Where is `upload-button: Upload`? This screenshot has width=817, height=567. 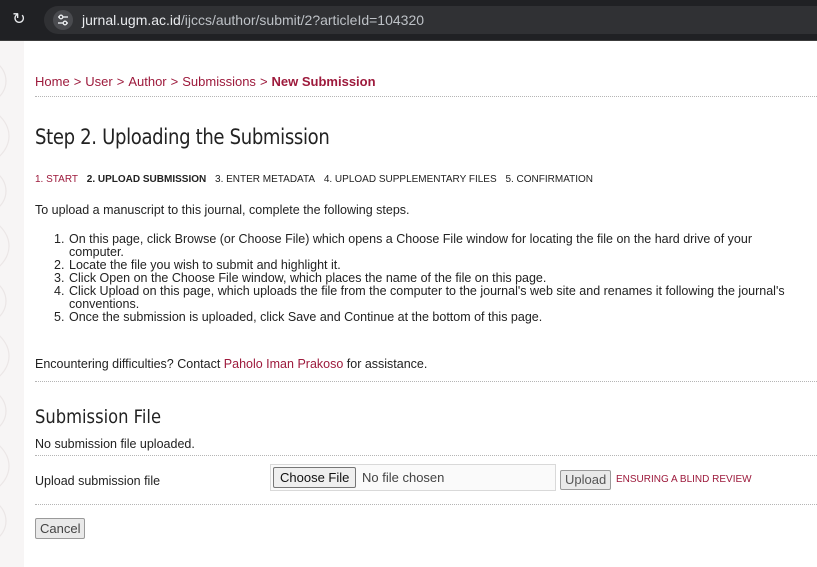
upload-button: Upload is located at coordinates (586, 480).